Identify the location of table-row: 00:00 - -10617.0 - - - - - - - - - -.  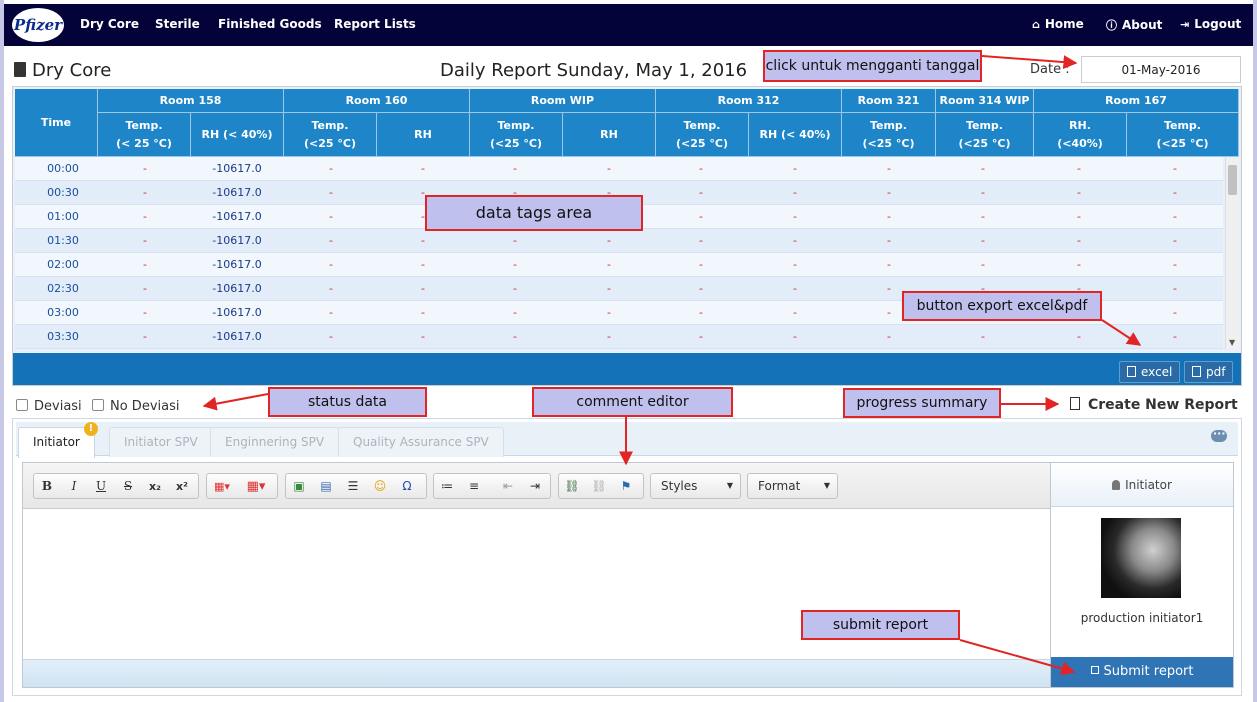
(619, 169).